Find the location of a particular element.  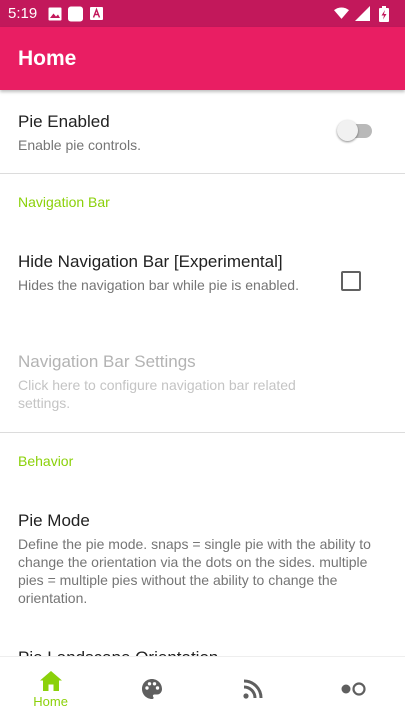

nav-label-home: Home is located at coordinates (50, 701).